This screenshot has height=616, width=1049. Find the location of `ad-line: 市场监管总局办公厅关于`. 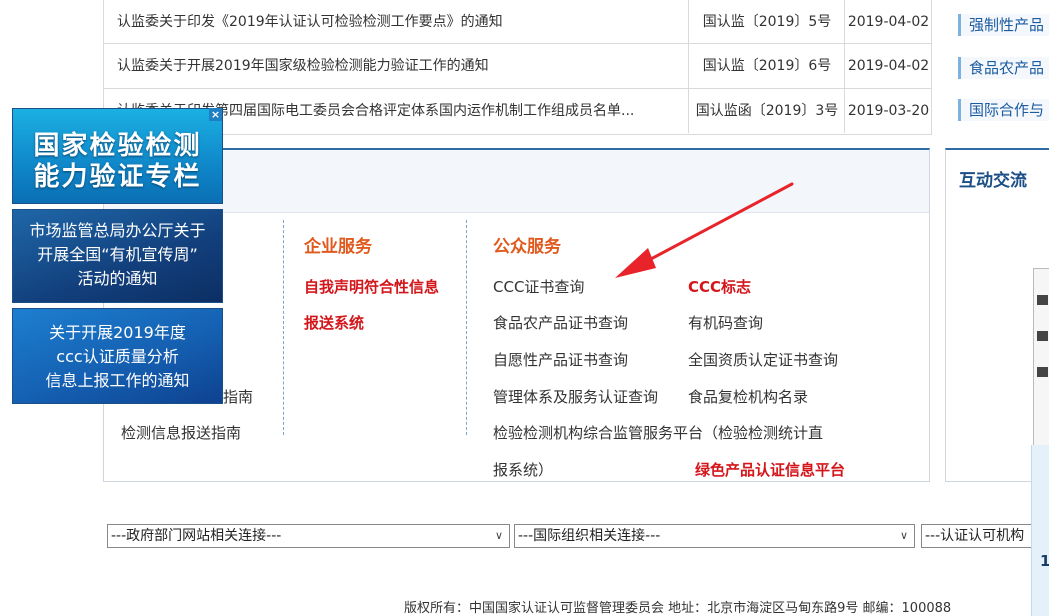

ad-line: 市场监管总局办公厅关于 is located at coordinates (117, 230).